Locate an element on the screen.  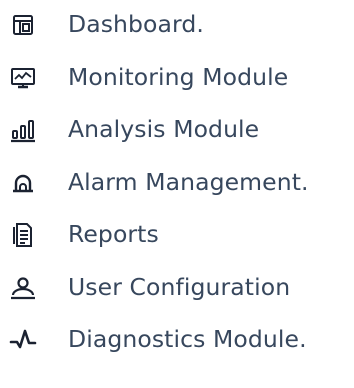
dashboard-icon is located at coordinates (23, 25).